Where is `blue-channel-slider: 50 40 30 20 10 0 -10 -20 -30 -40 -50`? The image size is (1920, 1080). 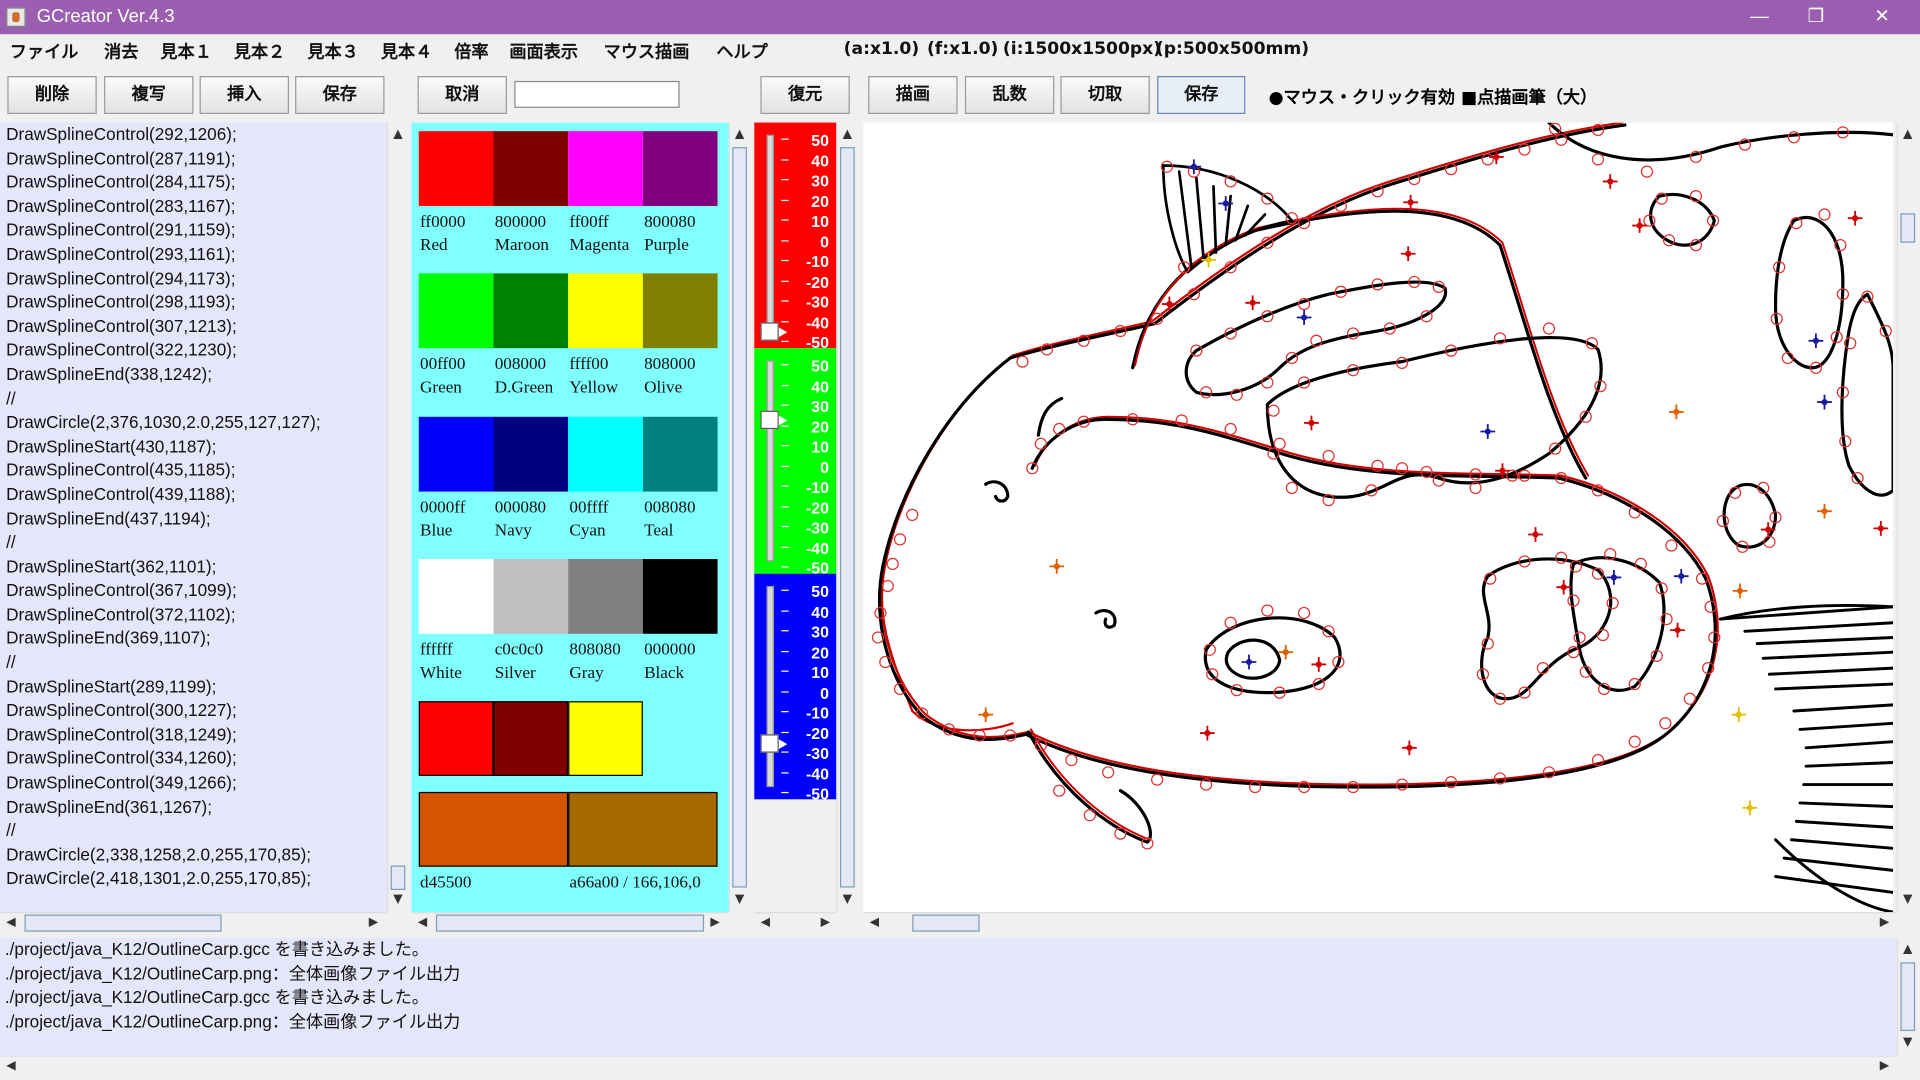 blue-channel-slider: 50 40 30 20 10 0 -10 -20 -30 -40 -50 is located at coordinates (795, 688).